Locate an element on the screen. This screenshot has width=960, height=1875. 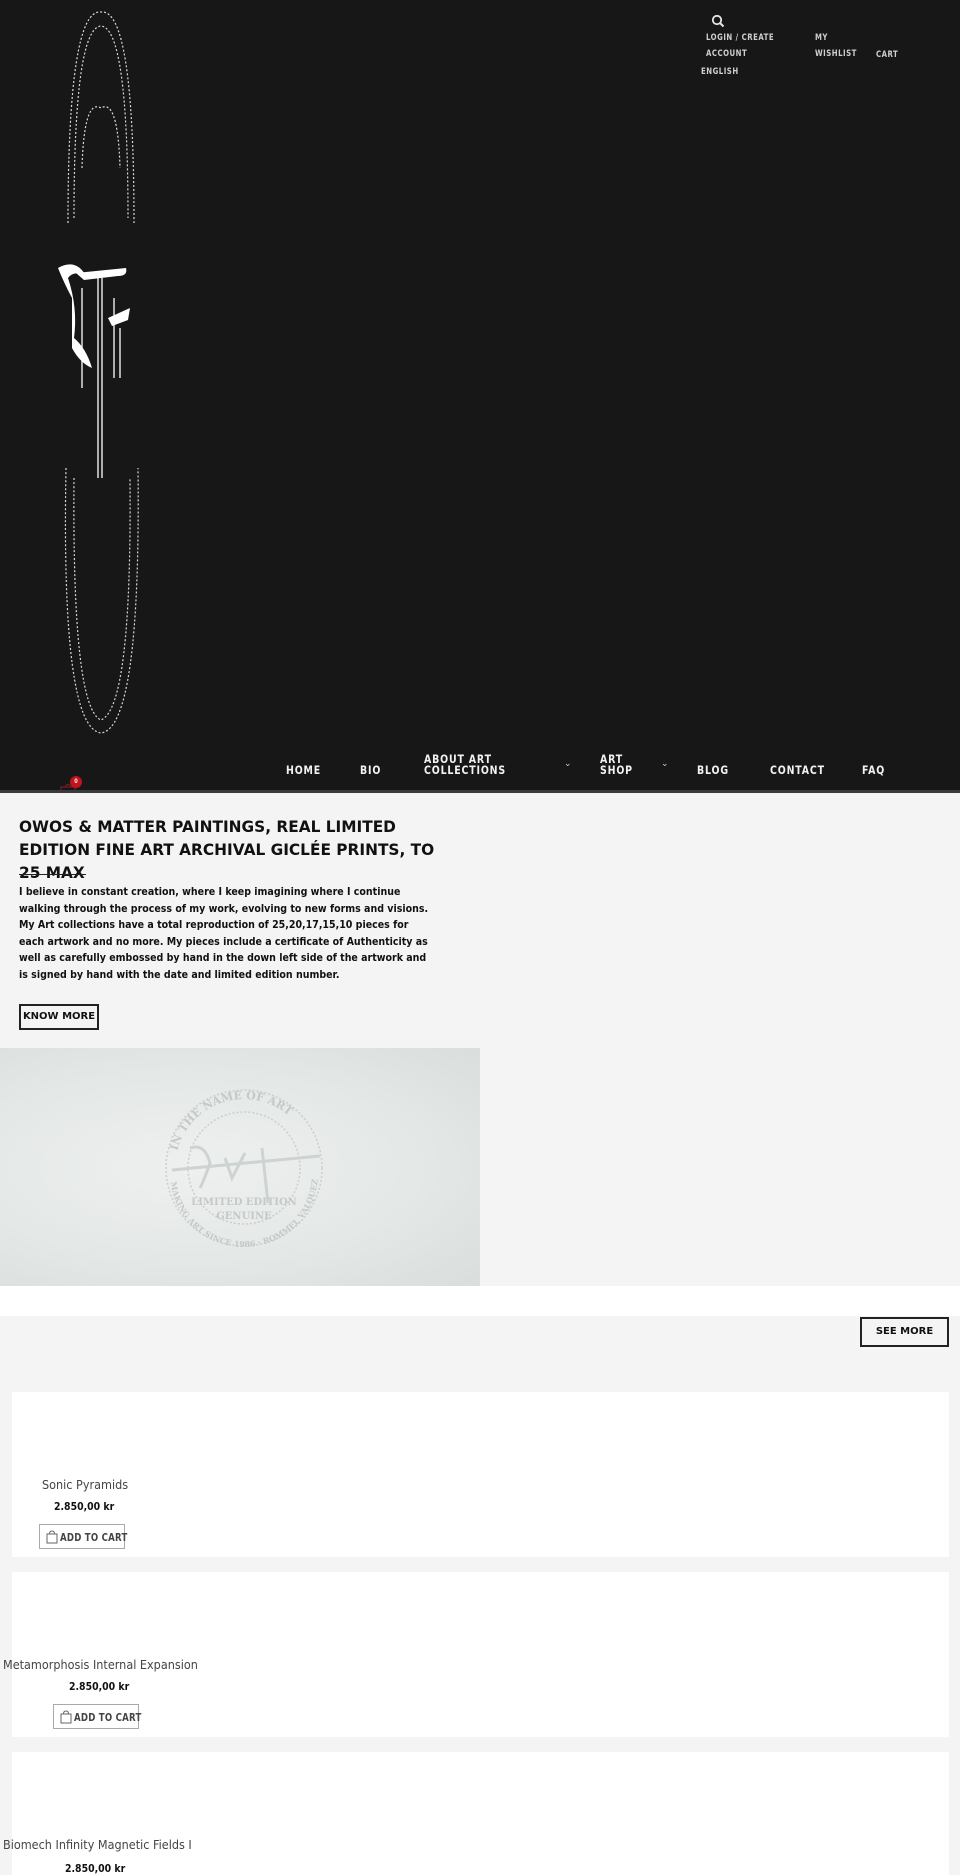
see-more-button: SEE MORE is located at coordinates (904, 1332).